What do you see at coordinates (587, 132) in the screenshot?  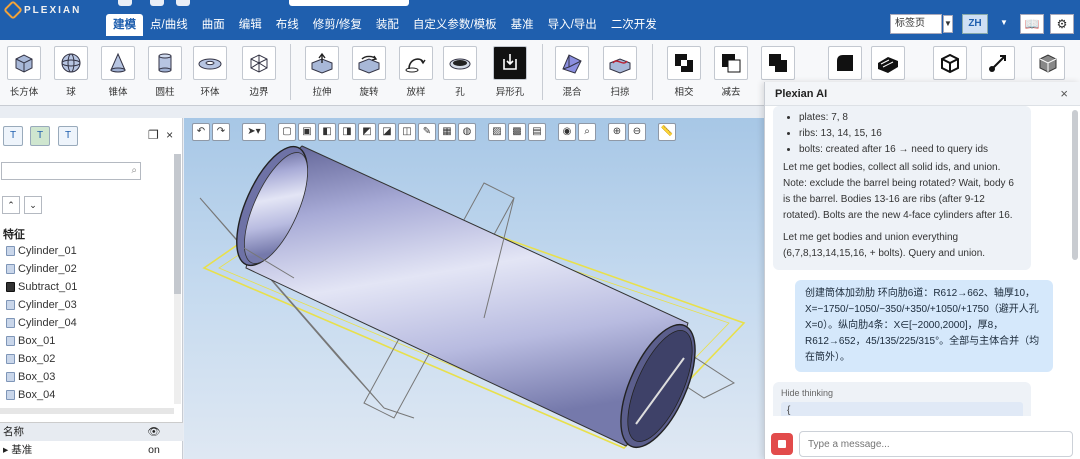 I see `zoom-window-icon: ⌕` at bounding box center [587, 132].